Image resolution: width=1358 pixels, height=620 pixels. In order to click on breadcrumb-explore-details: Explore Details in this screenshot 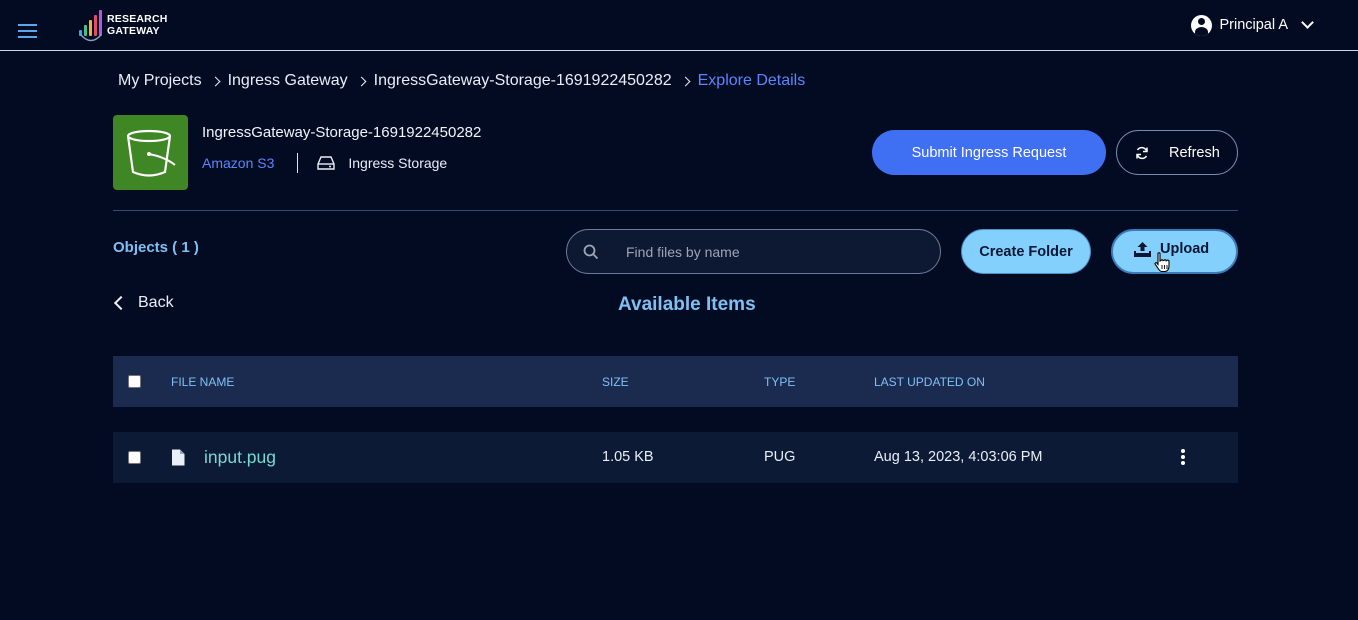, I will do `click(751, 80)`.